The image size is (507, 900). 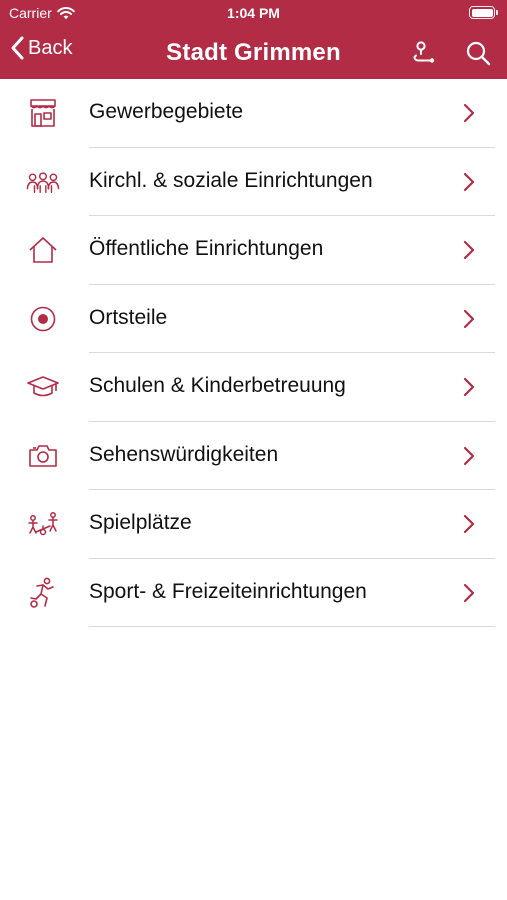 What do you see at coordinates (253, 319) in the screenshot?
I see `list-item-ortsteile: Ortsteile` at bounding box center [253, 319].